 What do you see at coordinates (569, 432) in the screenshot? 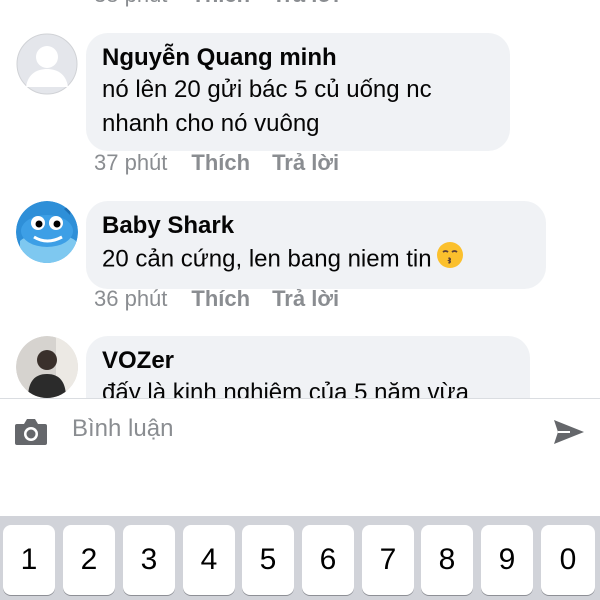
I see `send-icon` at bounding box center [569, 432].